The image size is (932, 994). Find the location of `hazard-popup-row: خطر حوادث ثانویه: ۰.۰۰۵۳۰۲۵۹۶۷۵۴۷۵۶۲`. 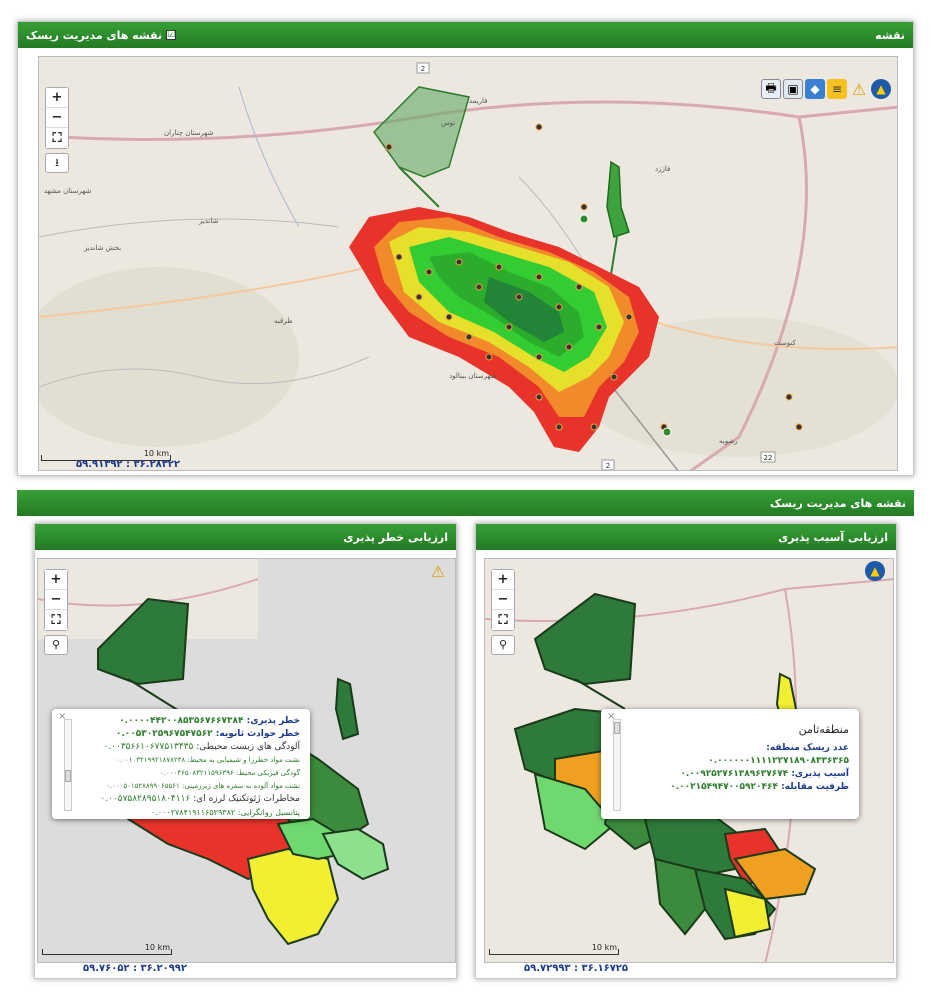

hazard-popup-row: خطر حوادث ثانویه: ۰.۰۰۵۳۰۲۵۹۶۷۵۴۷۵۶۲ is located at coordinates (207, 734).